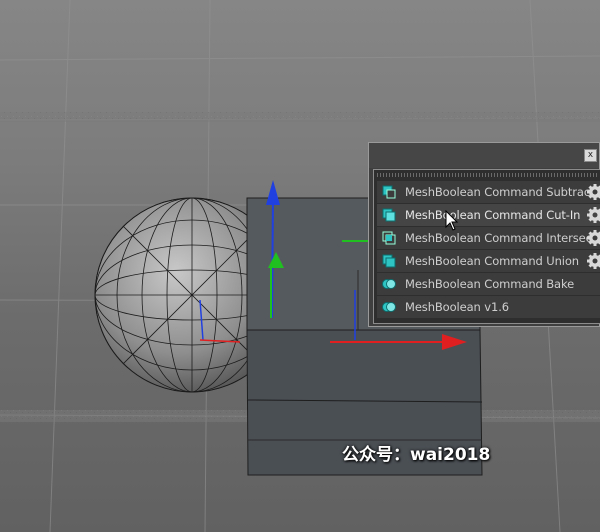 The height and width of the screenshot is (532, 600). Describe the element at coordinates (389, 284) in the screenshot. I see `bake-icon` at that location.